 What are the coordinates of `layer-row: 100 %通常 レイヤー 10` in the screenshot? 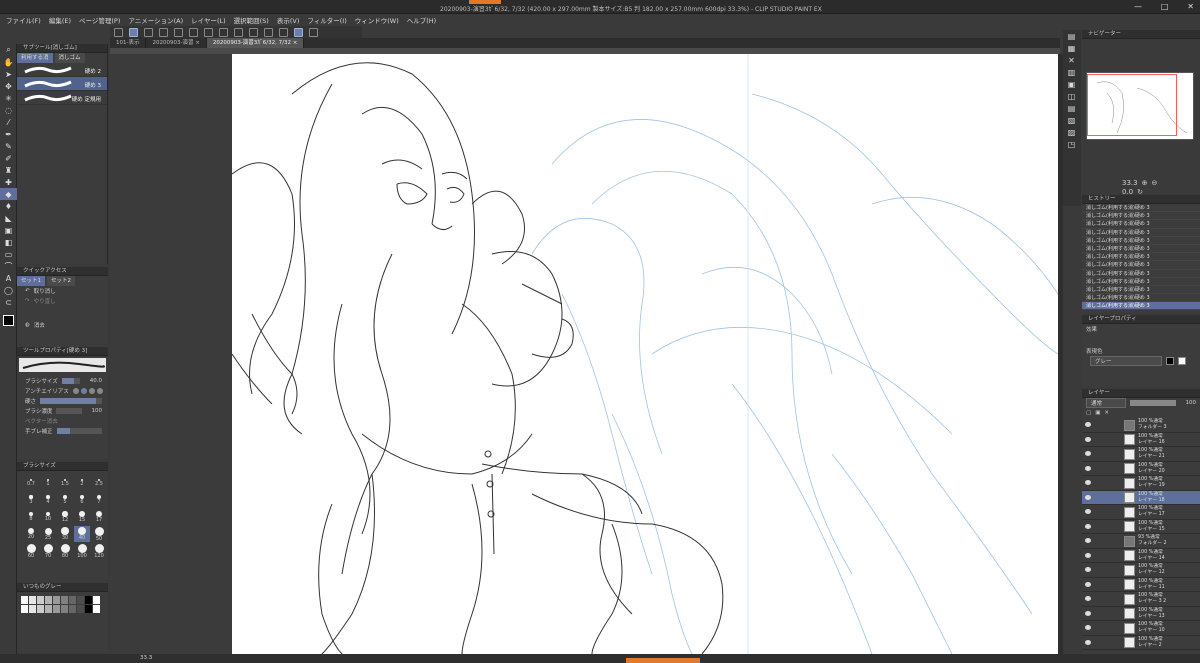 It's located at (1141, 628).